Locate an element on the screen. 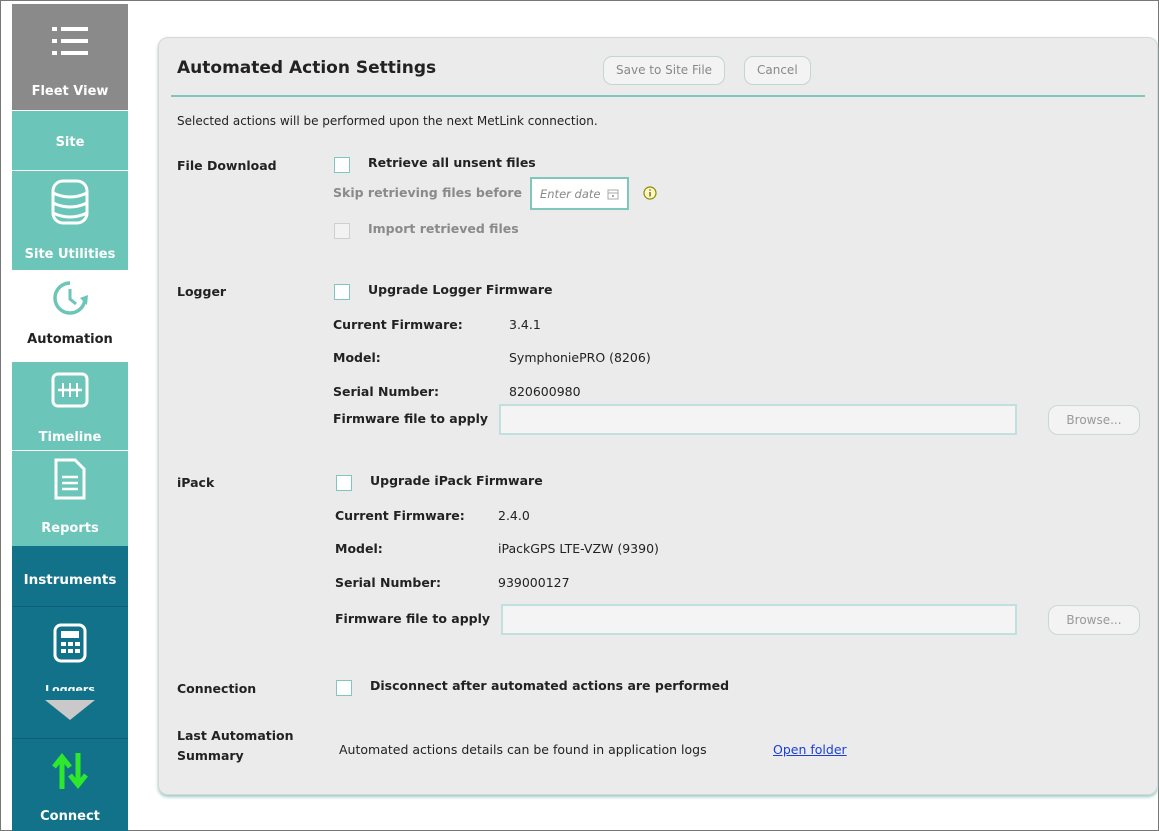 The image size is (1159, 831). nav-connect: Connect is located at coordinates (70, 784).